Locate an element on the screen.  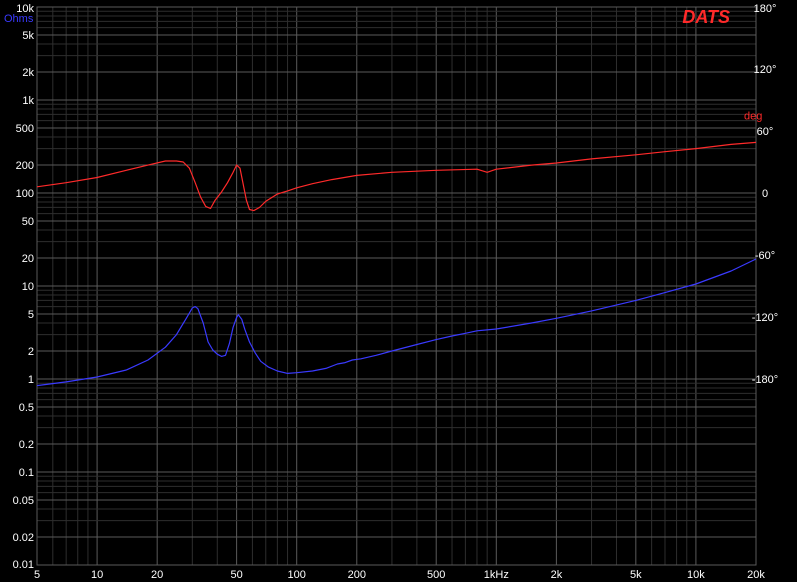
y-right-tick-label: 0 is located at coordinates (765, 194).